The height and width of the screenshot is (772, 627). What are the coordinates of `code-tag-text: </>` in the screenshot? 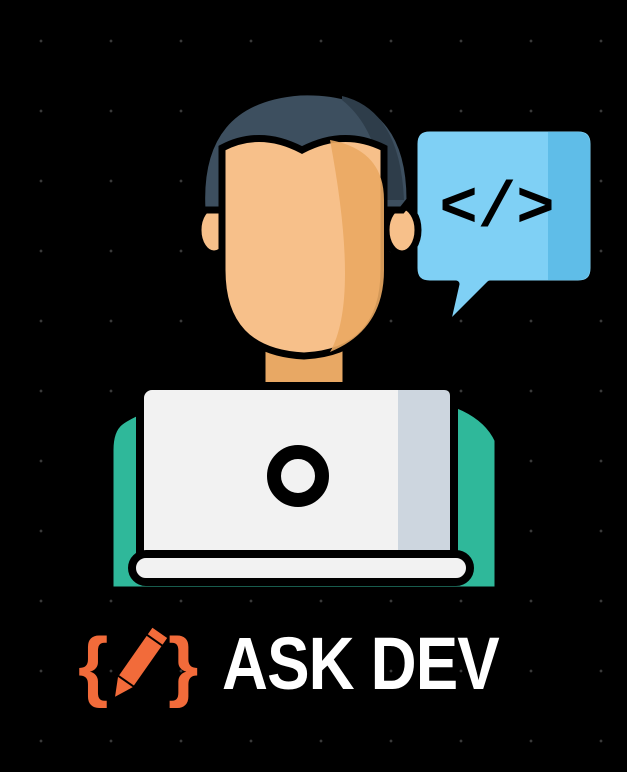 It's located at (496, 210).